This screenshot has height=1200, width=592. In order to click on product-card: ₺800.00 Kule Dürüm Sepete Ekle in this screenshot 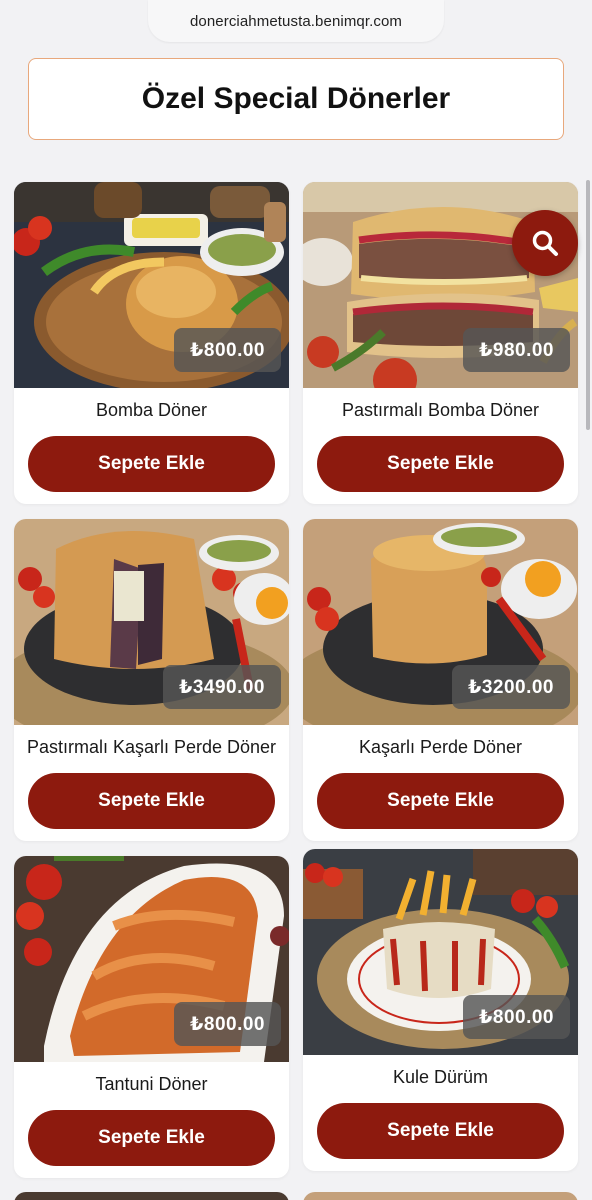, I will do `click(440, 1010)`.